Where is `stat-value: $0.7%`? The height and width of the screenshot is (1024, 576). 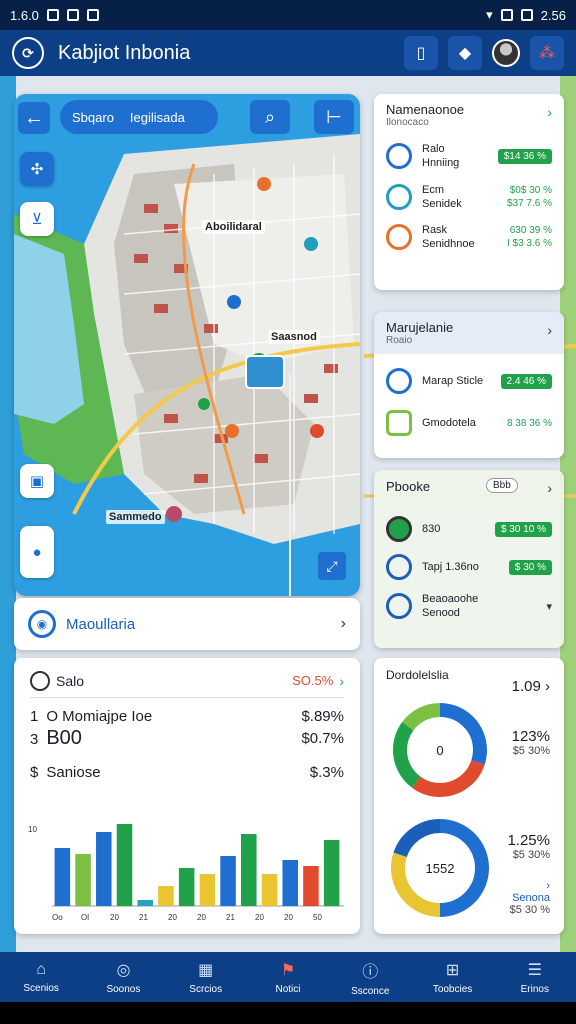 stat-value: $0.7% is located at coordinates (322, 738).